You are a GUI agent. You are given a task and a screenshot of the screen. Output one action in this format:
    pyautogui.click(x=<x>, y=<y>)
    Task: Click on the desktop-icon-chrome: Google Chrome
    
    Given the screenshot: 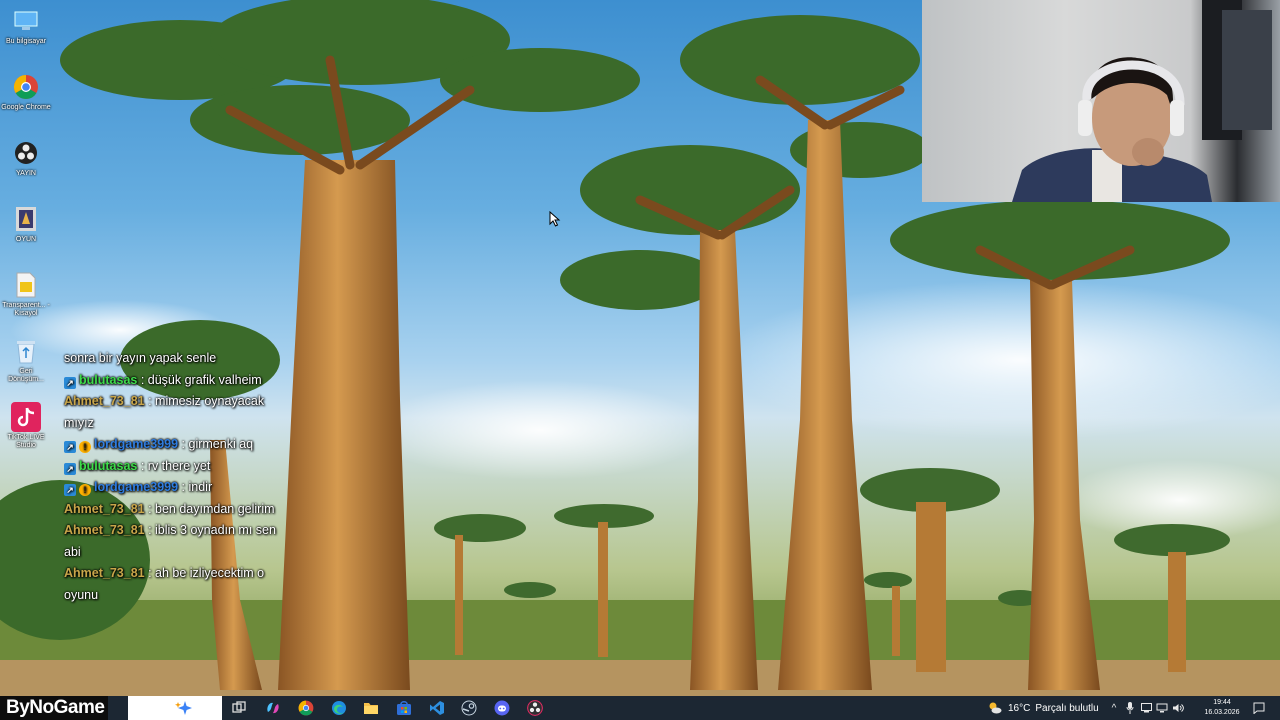 What is the action you would take?
    pyautogui.click(x=26, y=105)
    